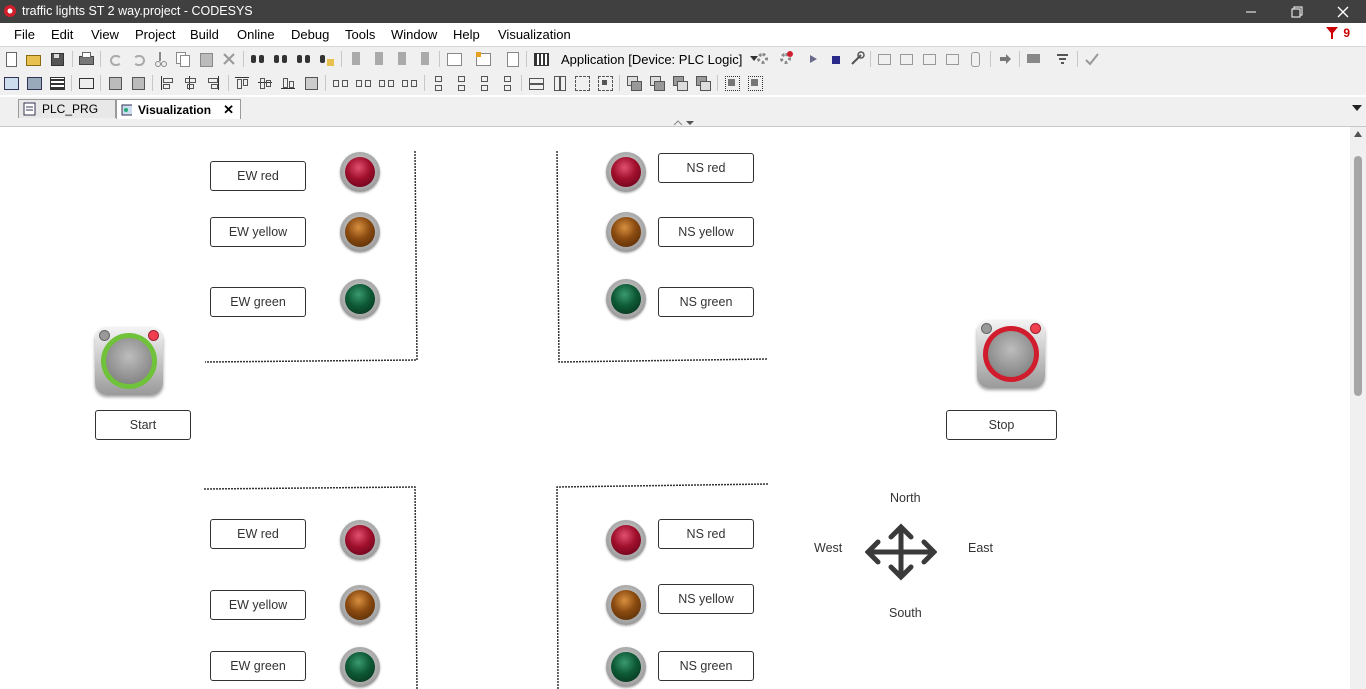 The image size is (1366, 689). I want to click on paste-icon, so click(206, 59).